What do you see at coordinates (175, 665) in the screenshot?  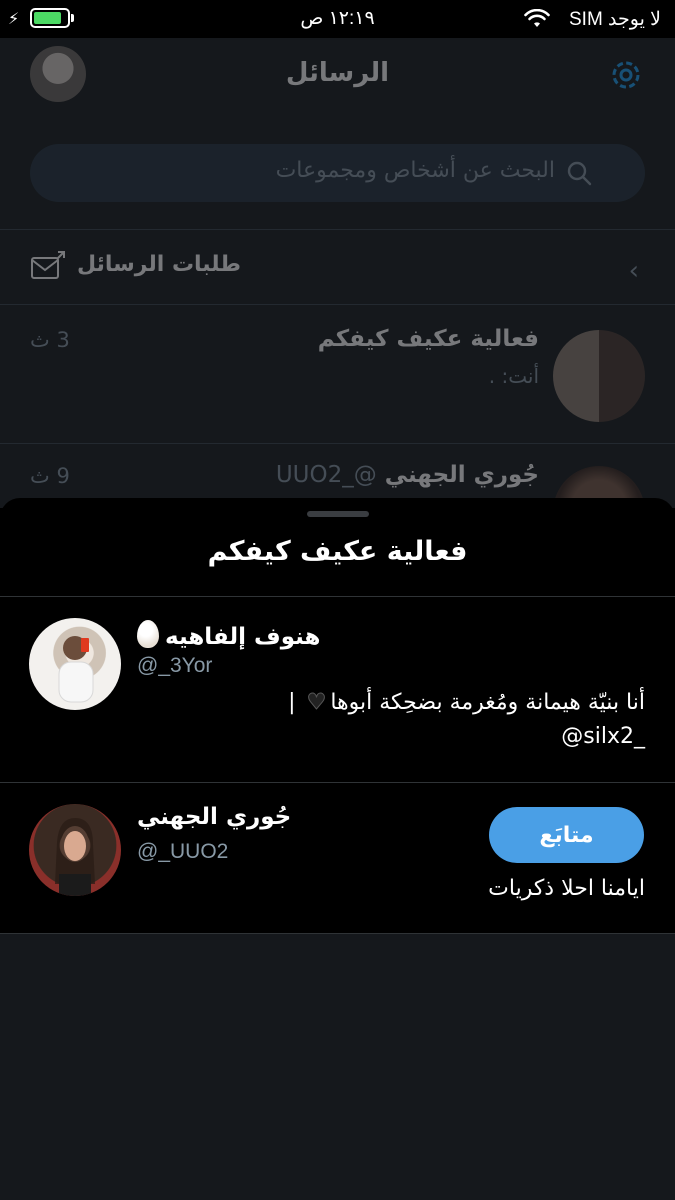 I see `member-handle: @_3Yor` at bounding box center [175, 665].